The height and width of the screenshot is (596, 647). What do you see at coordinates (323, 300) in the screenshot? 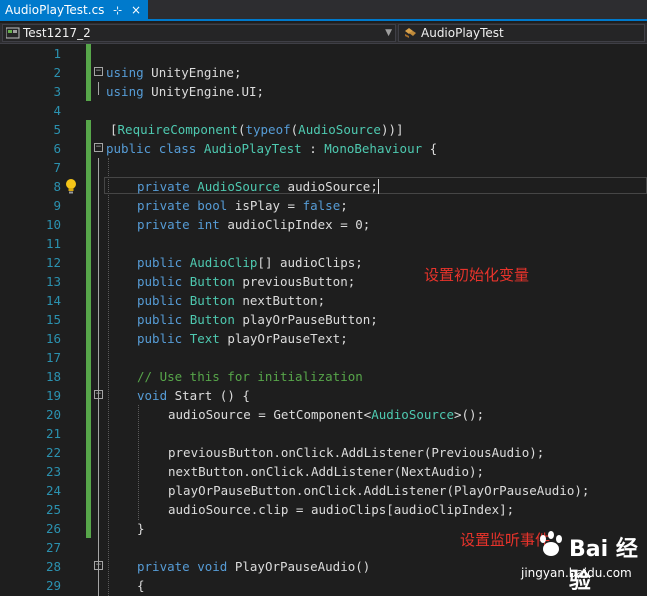
I see `code-line: 14 public Button nextButton;` at bounding box center [323, 300].